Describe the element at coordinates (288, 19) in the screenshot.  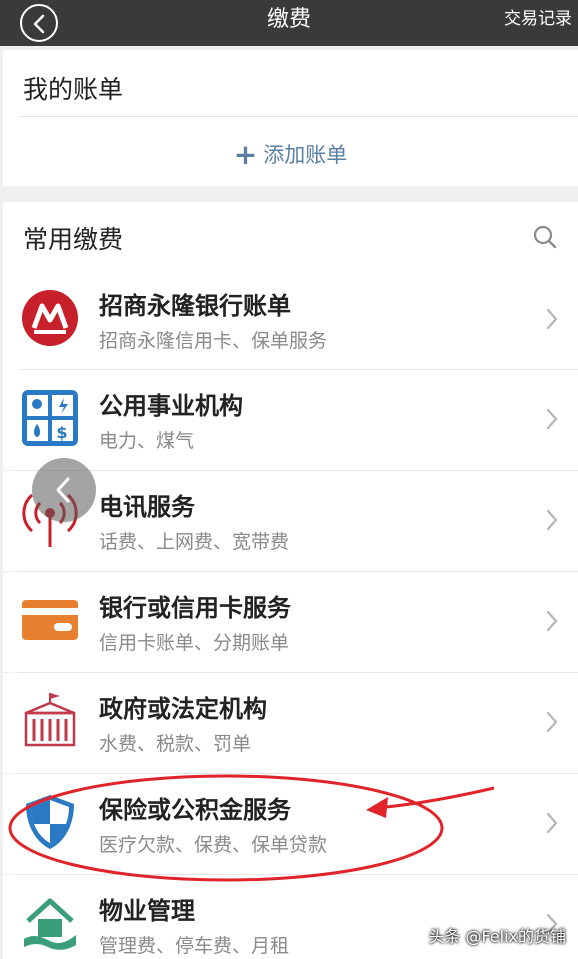
I see `page-title: 缴费` at that location.